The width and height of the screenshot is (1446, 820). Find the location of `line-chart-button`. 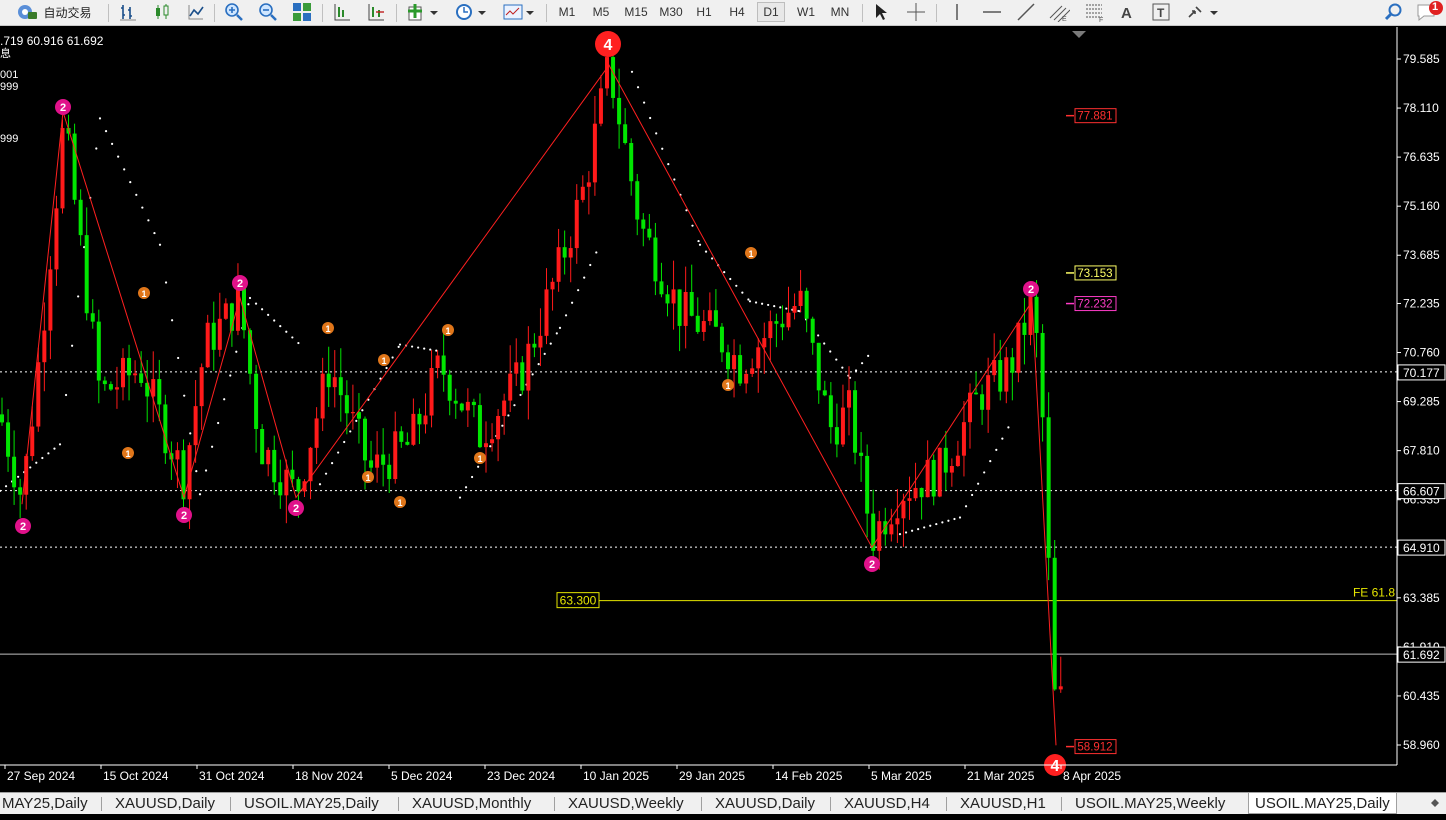

line-chart-button is located at coordinates (196, 12).